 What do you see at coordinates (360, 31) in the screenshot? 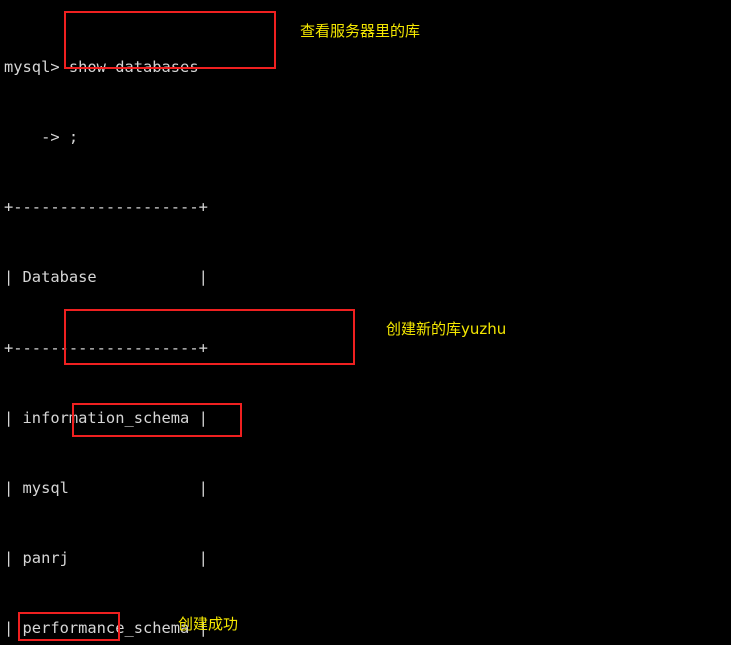
I see `annotation-view-databases: 查看服务器里的库` at bounding box center [360, 31].